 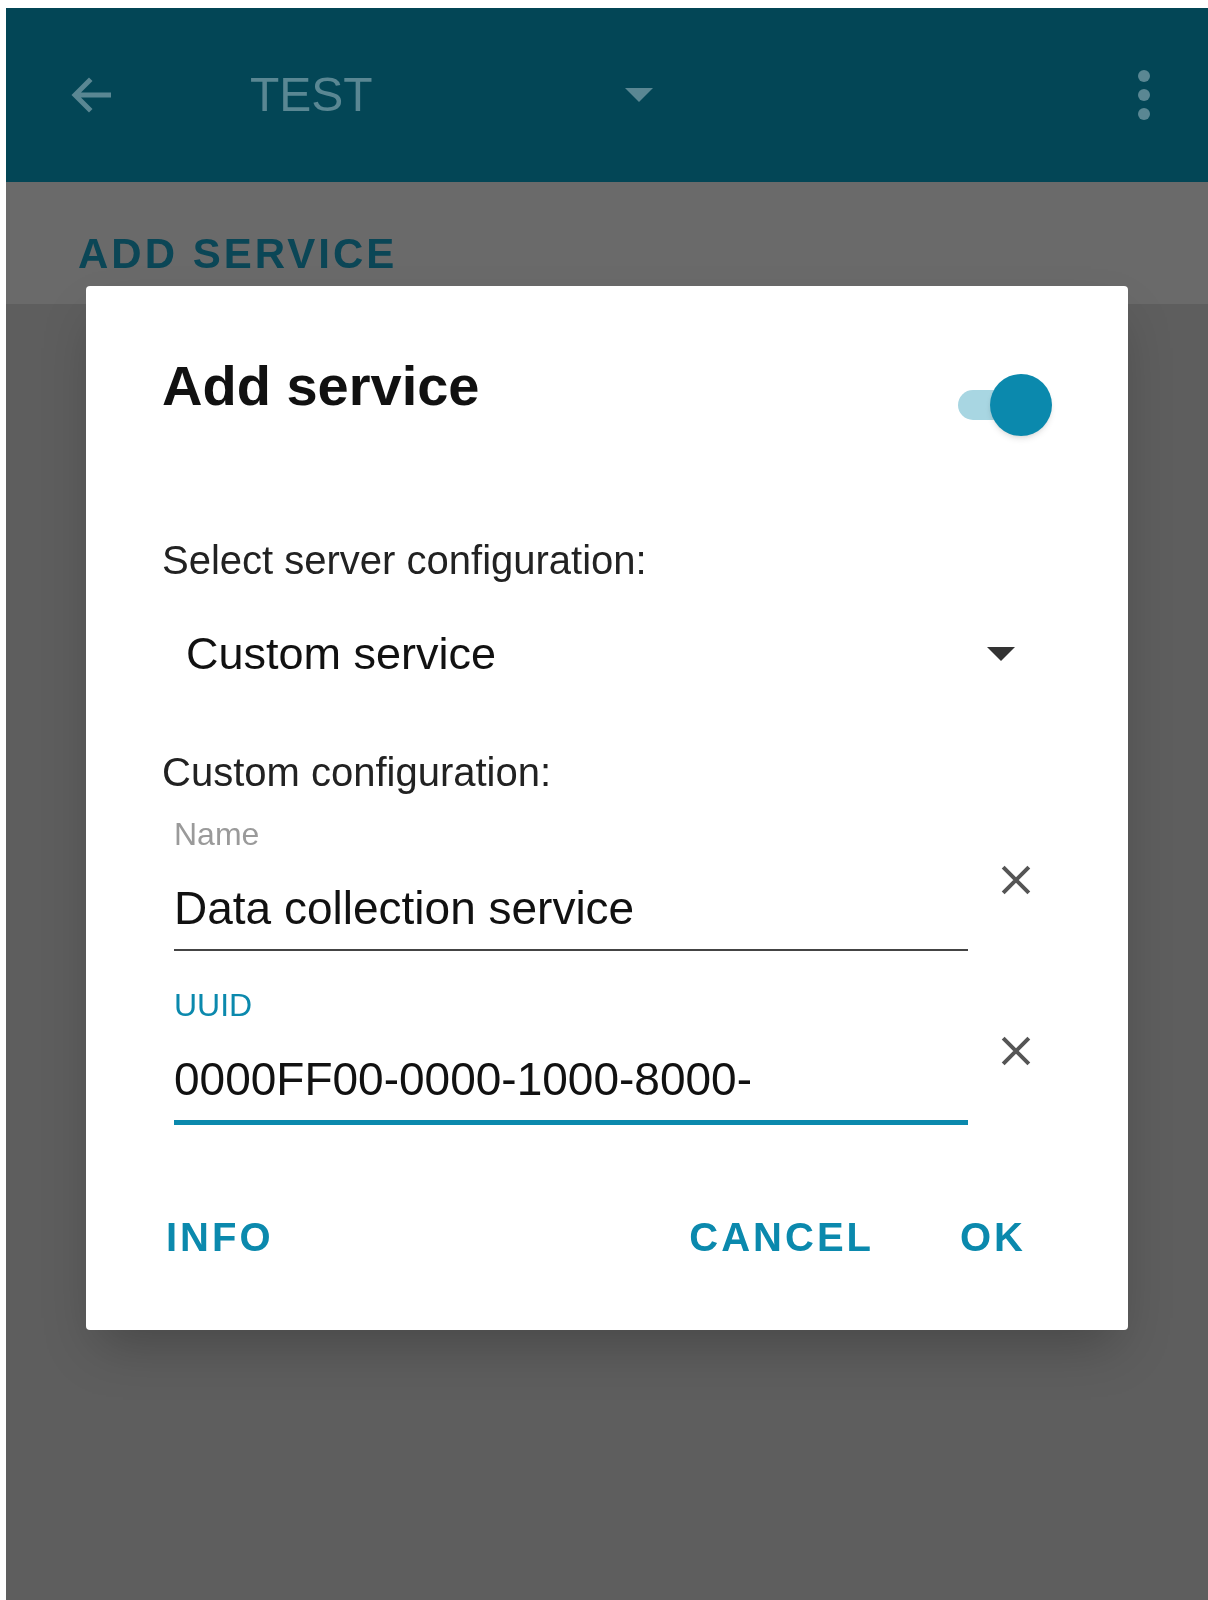 What do you see at coordinates (1144, 95) in the screenshot?
I see `more-options-icon` at bounding box center [1144, 95].